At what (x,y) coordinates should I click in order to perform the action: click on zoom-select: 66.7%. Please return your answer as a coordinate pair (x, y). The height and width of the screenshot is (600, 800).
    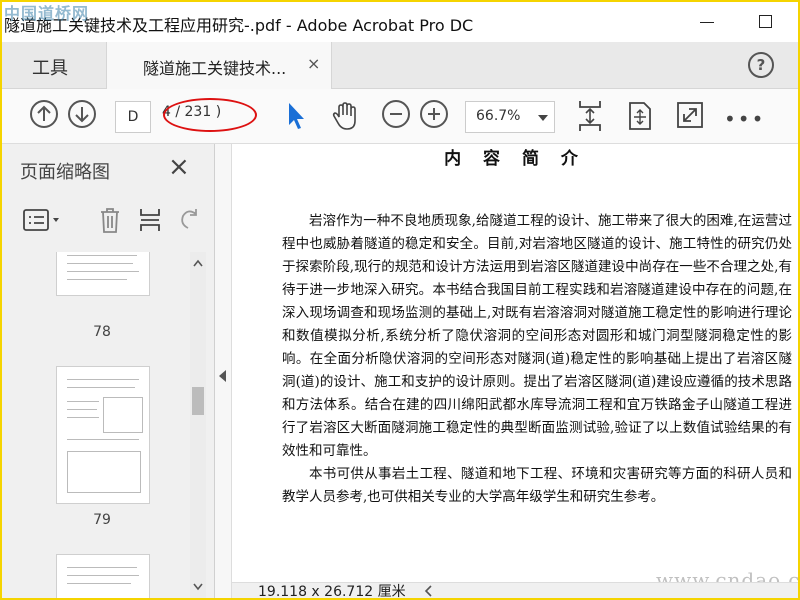
    Looking at the image, I should click on (510, 117).